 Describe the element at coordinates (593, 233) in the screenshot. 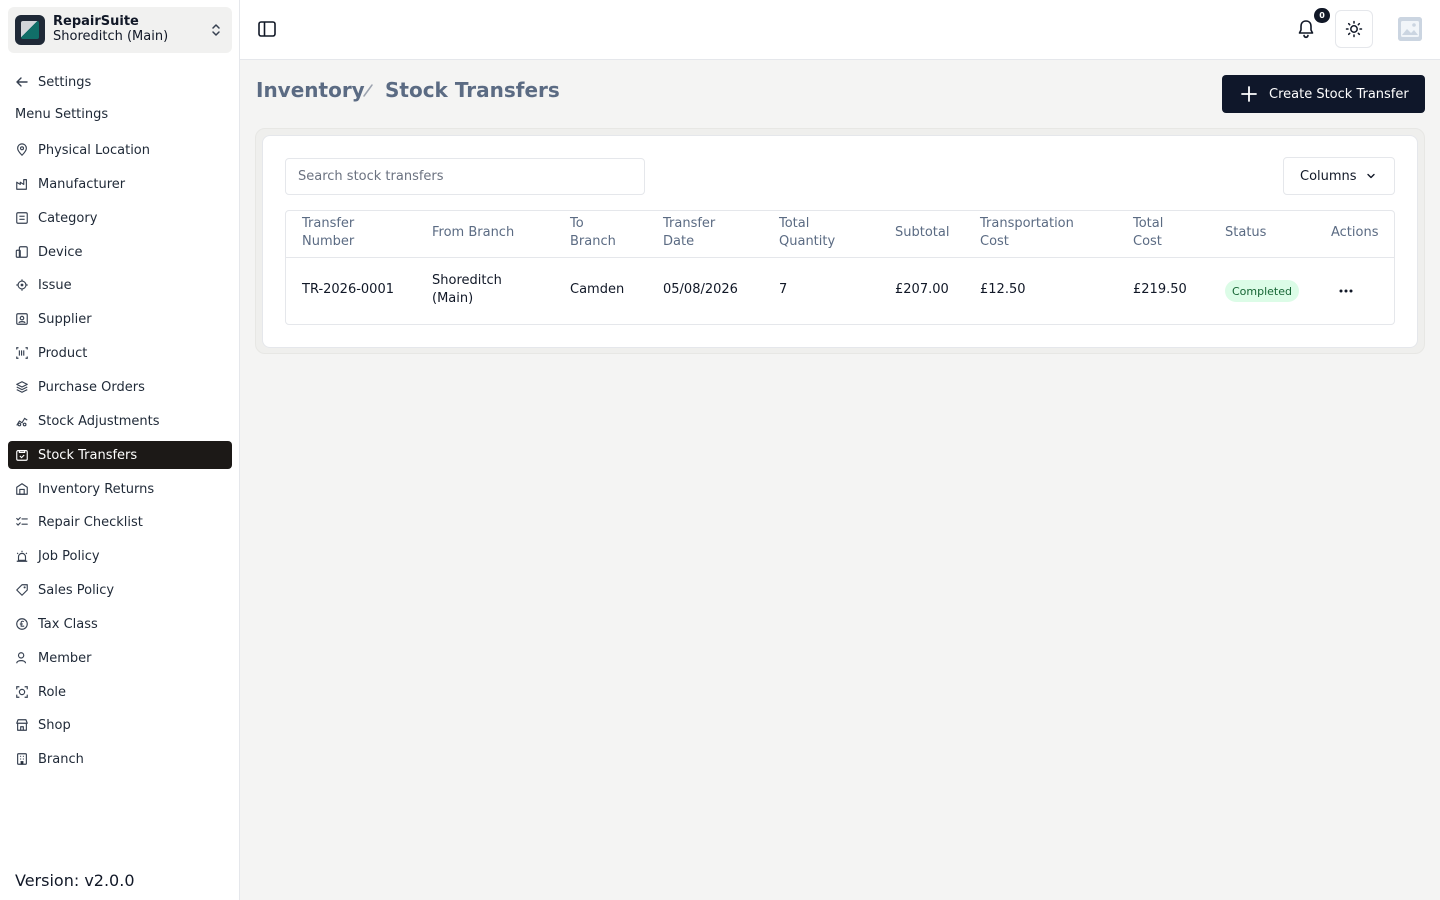

I see `column-header-to-branch: To Branch` at that location.